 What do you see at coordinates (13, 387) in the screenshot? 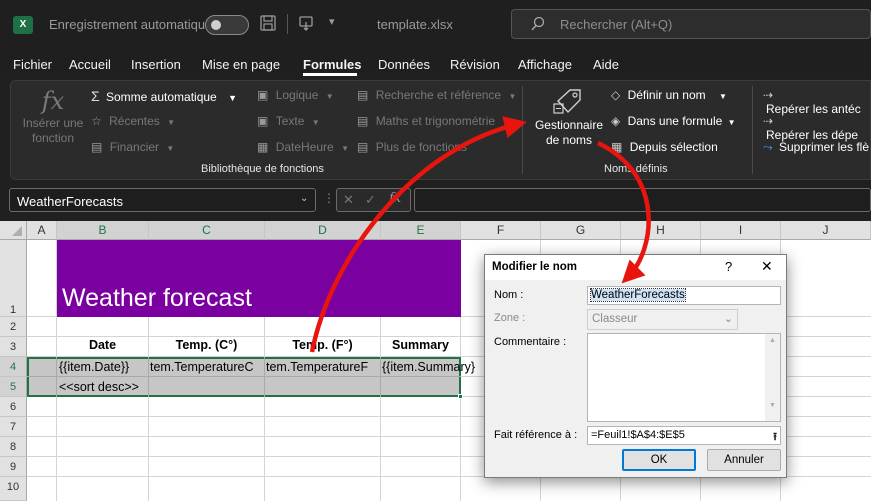
I see `row-header-5: 5` at bounding box center [13, 387].